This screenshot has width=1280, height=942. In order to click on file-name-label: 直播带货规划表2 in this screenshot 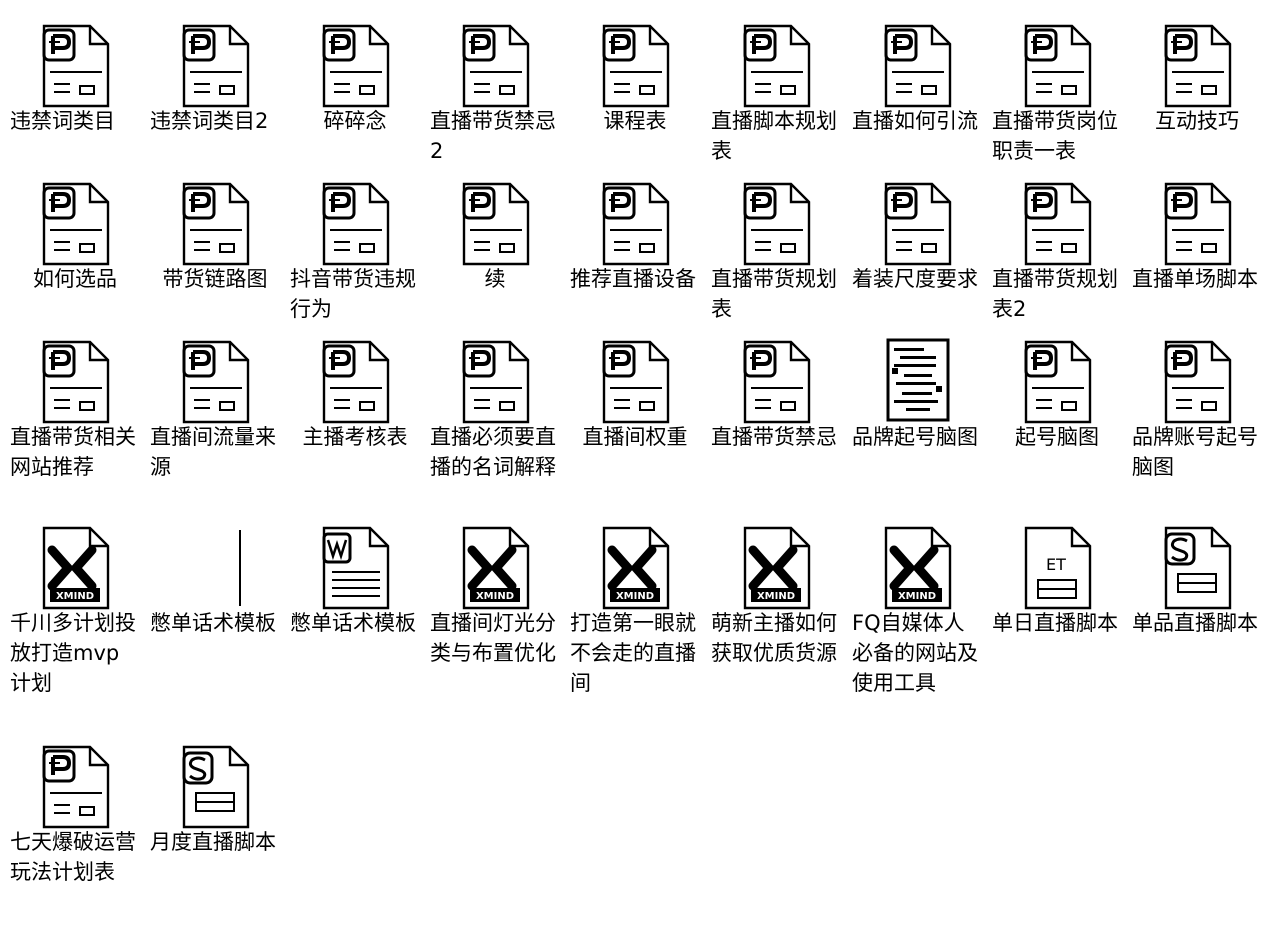, I will do `click(1055, 294)`.